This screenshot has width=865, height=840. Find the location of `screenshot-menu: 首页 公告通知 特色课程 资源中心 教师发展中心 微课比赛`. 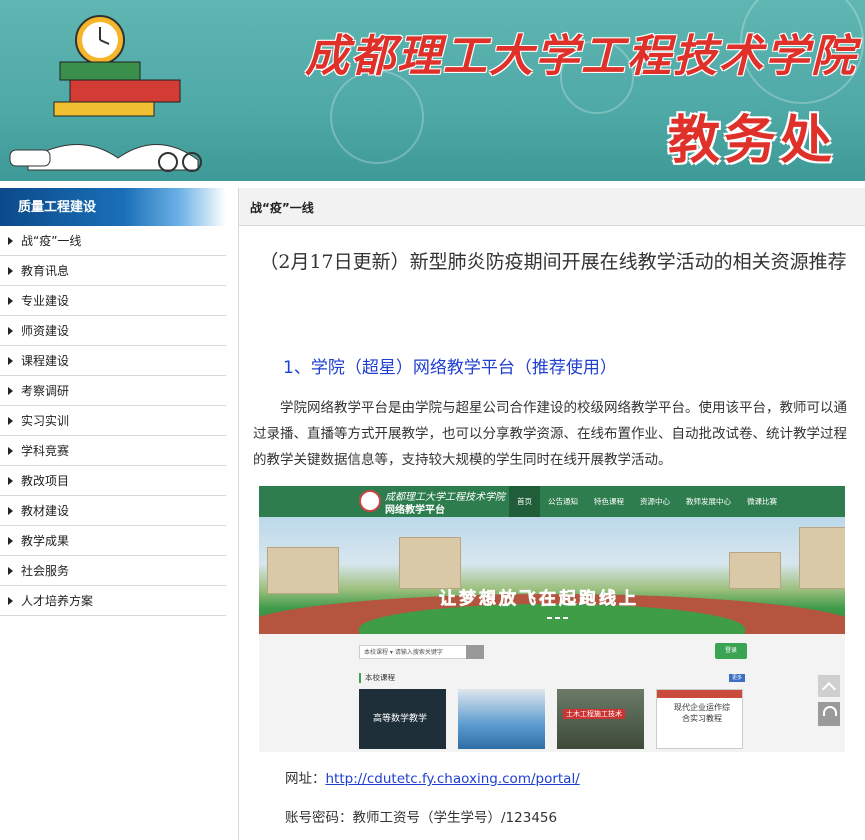

screenshot-menu: 首页 公告通知 特色课程 资源中心 教师发展中心 微课比赛 is located at coordinates (647, 501).